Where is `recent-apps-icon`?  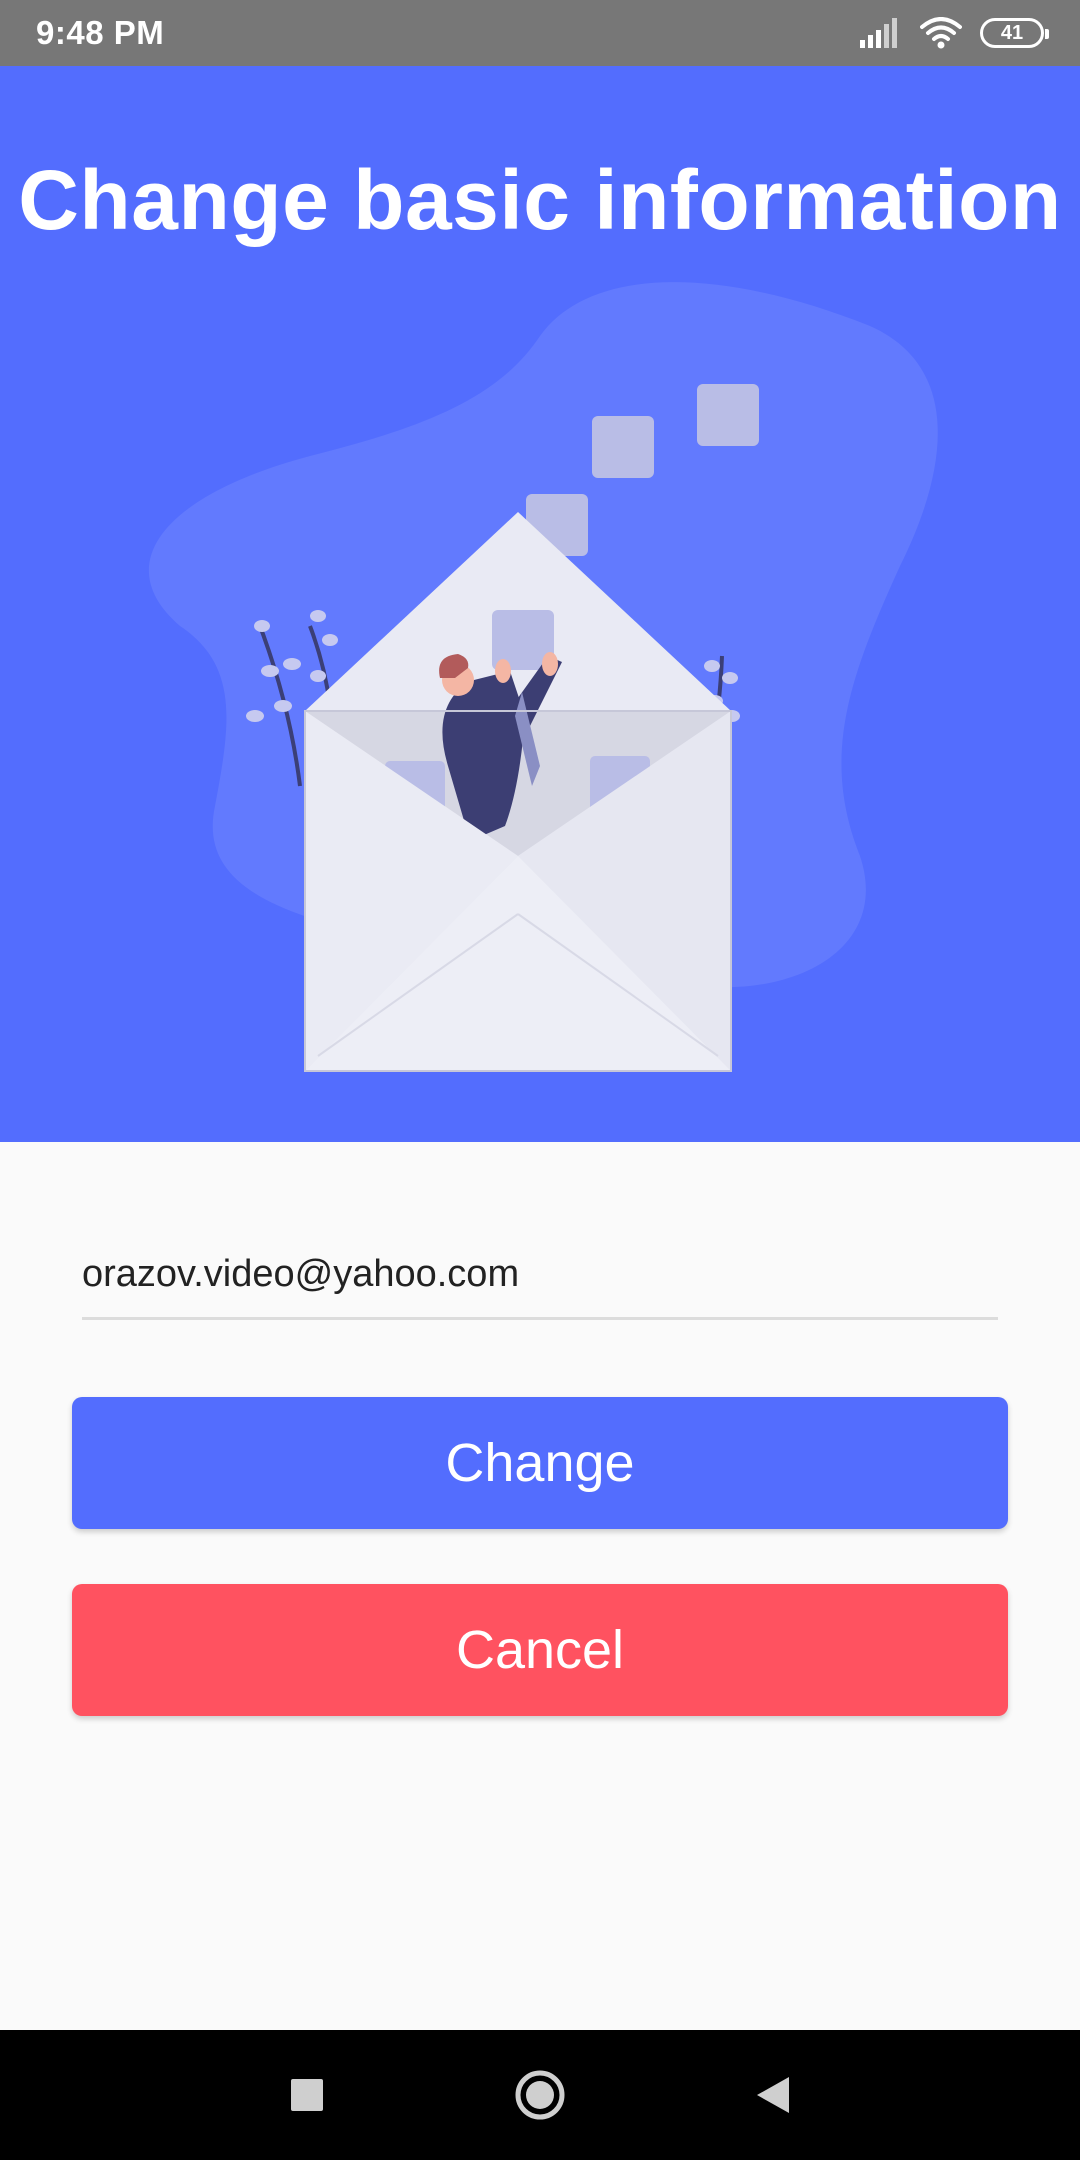 recent-apps-icon is located at coordinates (306, 2095).